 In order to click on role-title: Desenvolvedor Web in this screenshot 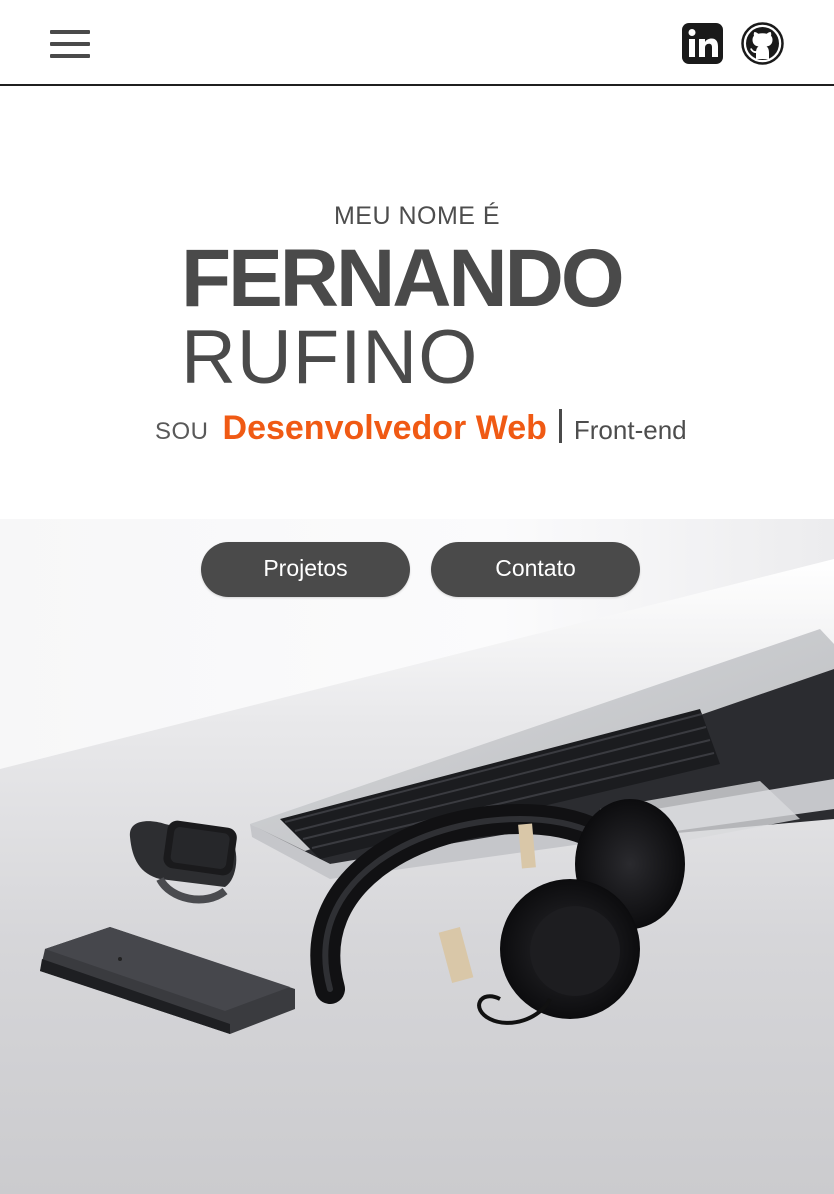, I will do `click(384, 428)`.